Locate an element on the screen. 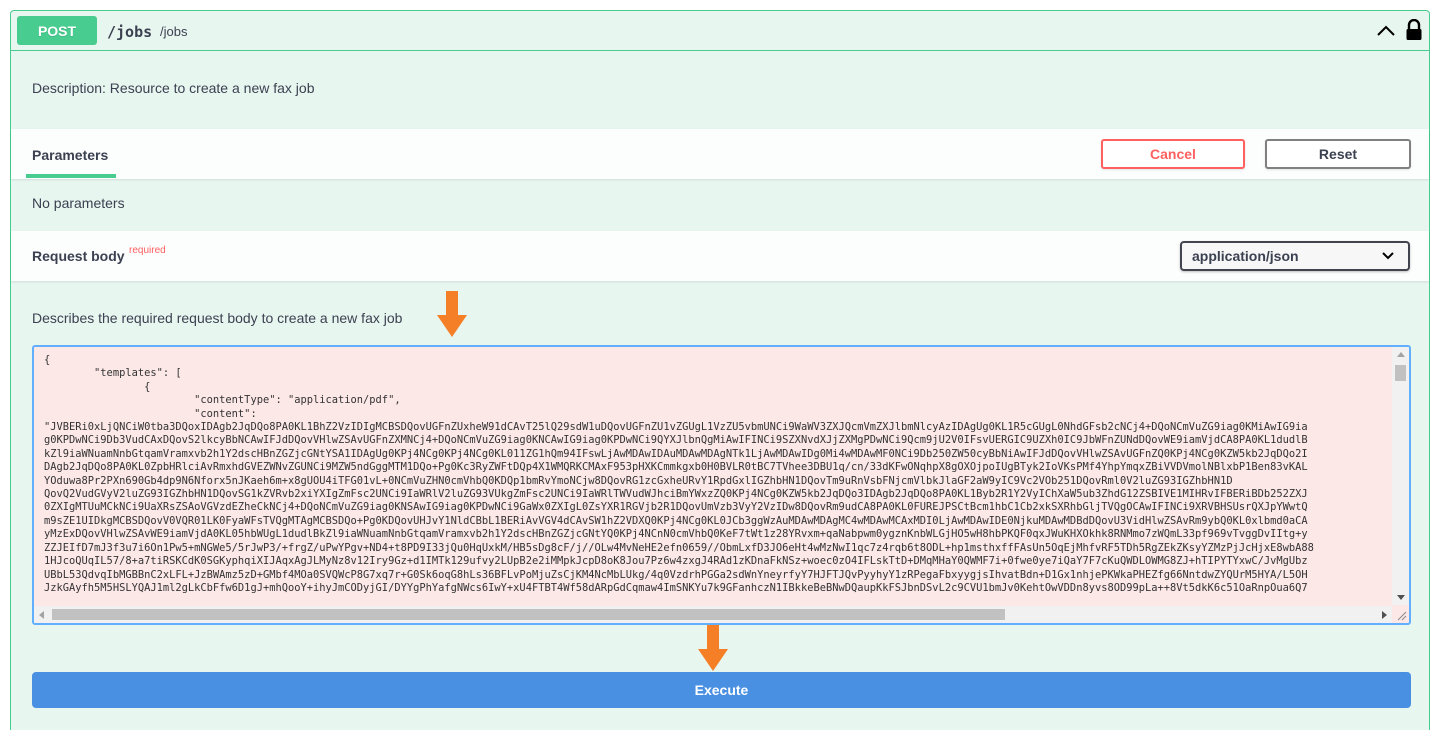  vertical-scroll-thumb is located at coordinates (1400, 373).